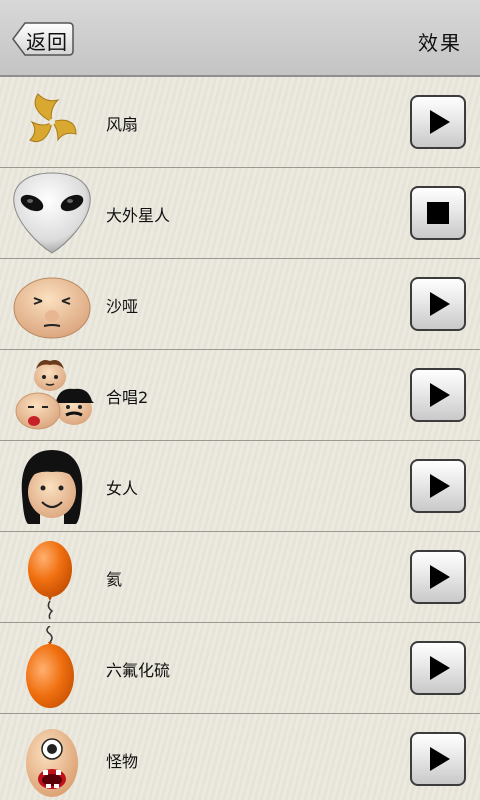 The height and width of the screenshot is (800, 480). What do you see at coordinates (138, 215) in the screenshot?
I see `effect-label: 大外星人` at bounding box center [138, 215].